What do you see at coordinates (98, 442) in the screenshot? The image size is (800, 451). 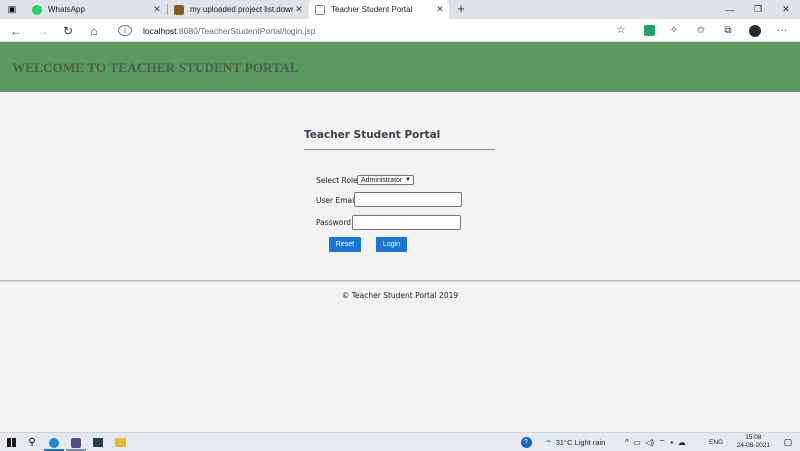 I see `terminal-icon` at bounding box center [98, 442].